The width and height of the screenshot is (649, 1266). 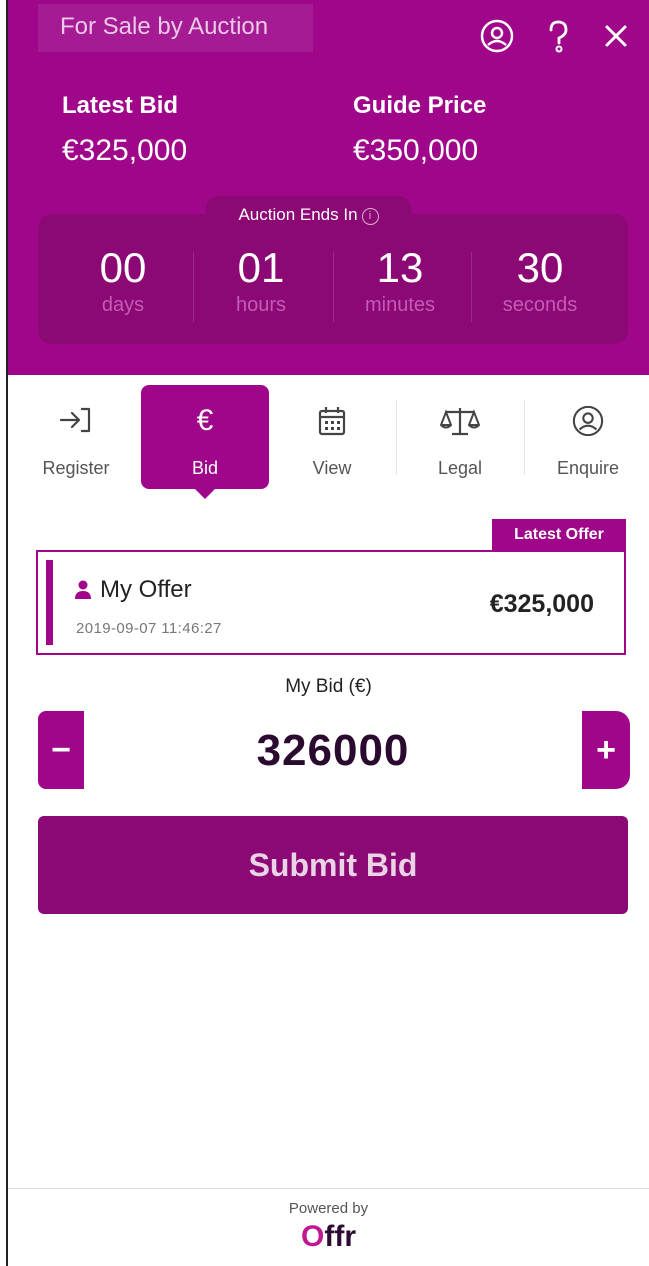 I want to click on action-tabs: Register € Bid View Legal Enquire, so click(x=328, y=442).